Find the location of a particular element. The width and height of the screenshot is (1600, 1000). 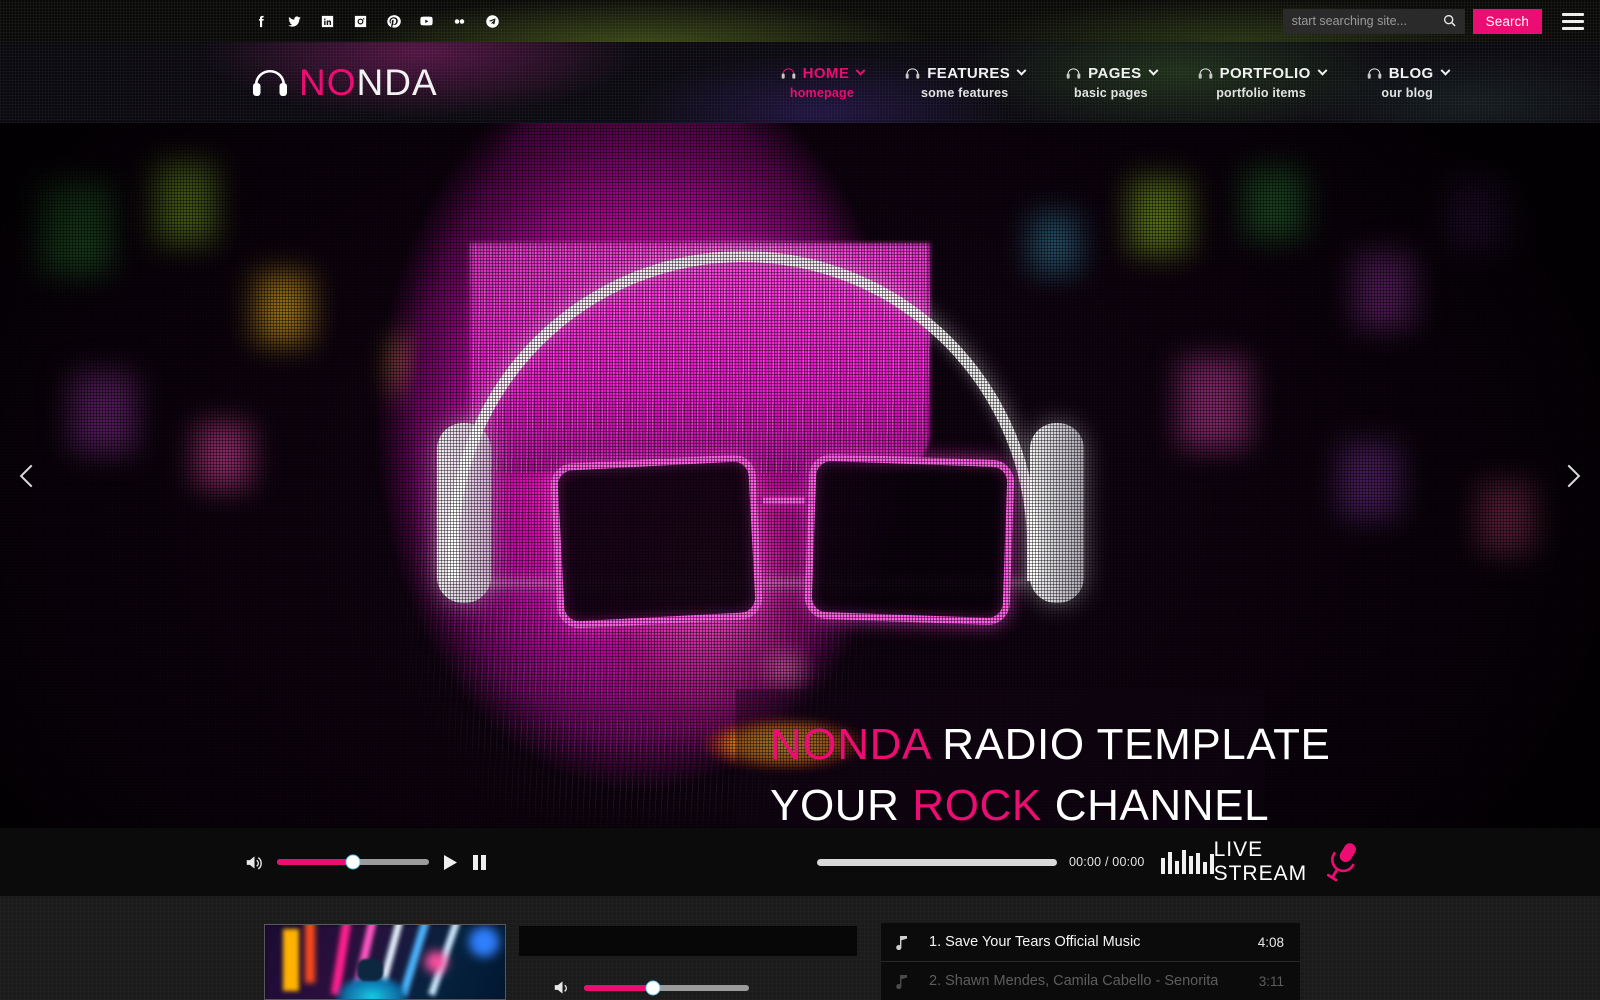

nav-item-pages: PAGES basic pages is located at coordinates (1110, 82).